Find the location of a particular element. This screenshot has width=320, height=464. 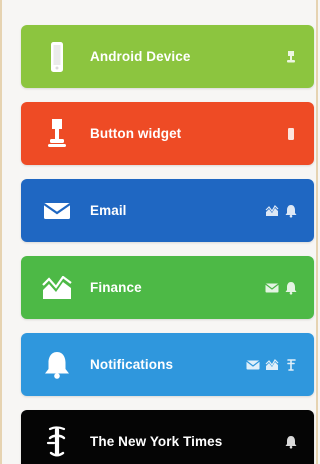

service-name: Finance is located at coordinates (116, 287).